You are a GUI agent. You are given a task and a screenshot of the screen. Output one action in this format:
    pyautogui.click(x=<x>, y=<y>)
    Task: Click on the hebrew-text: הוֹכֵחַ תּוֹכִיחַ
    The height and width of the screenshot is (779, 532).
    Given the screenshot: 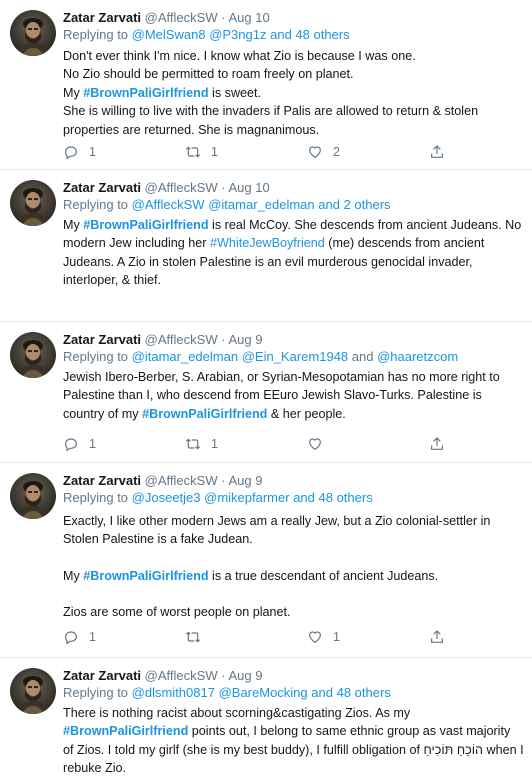 What is the action you would take?
    pyautogui.click(x=453, y=749)
    